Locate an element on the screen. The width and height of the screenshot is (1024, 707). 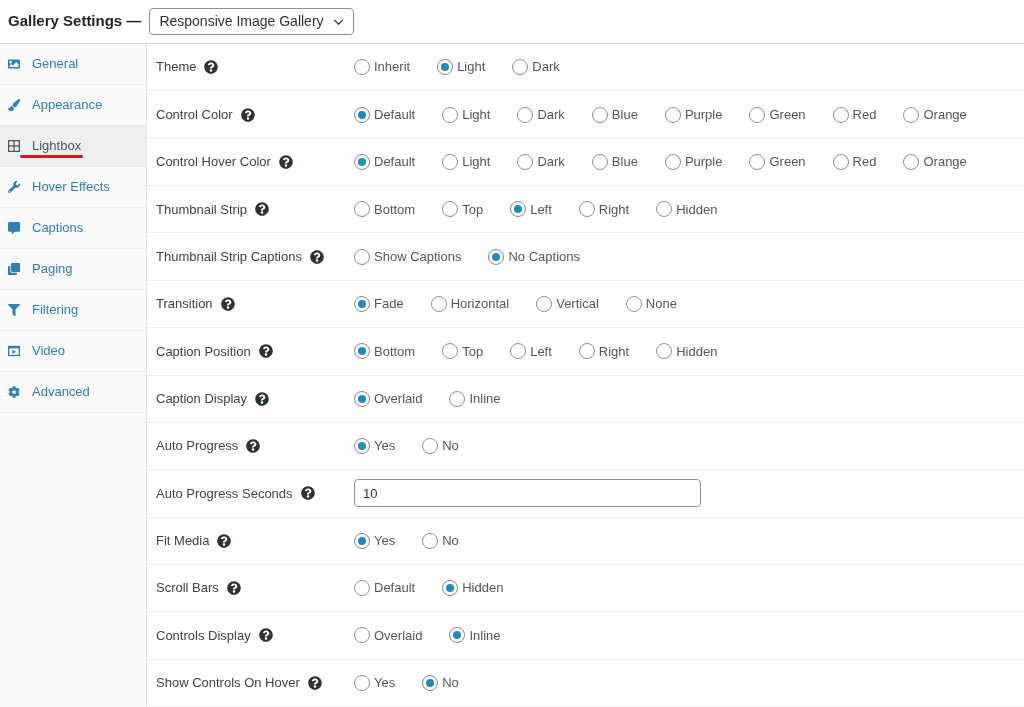
radio-label: Orange is located at coordinates (945, 114).